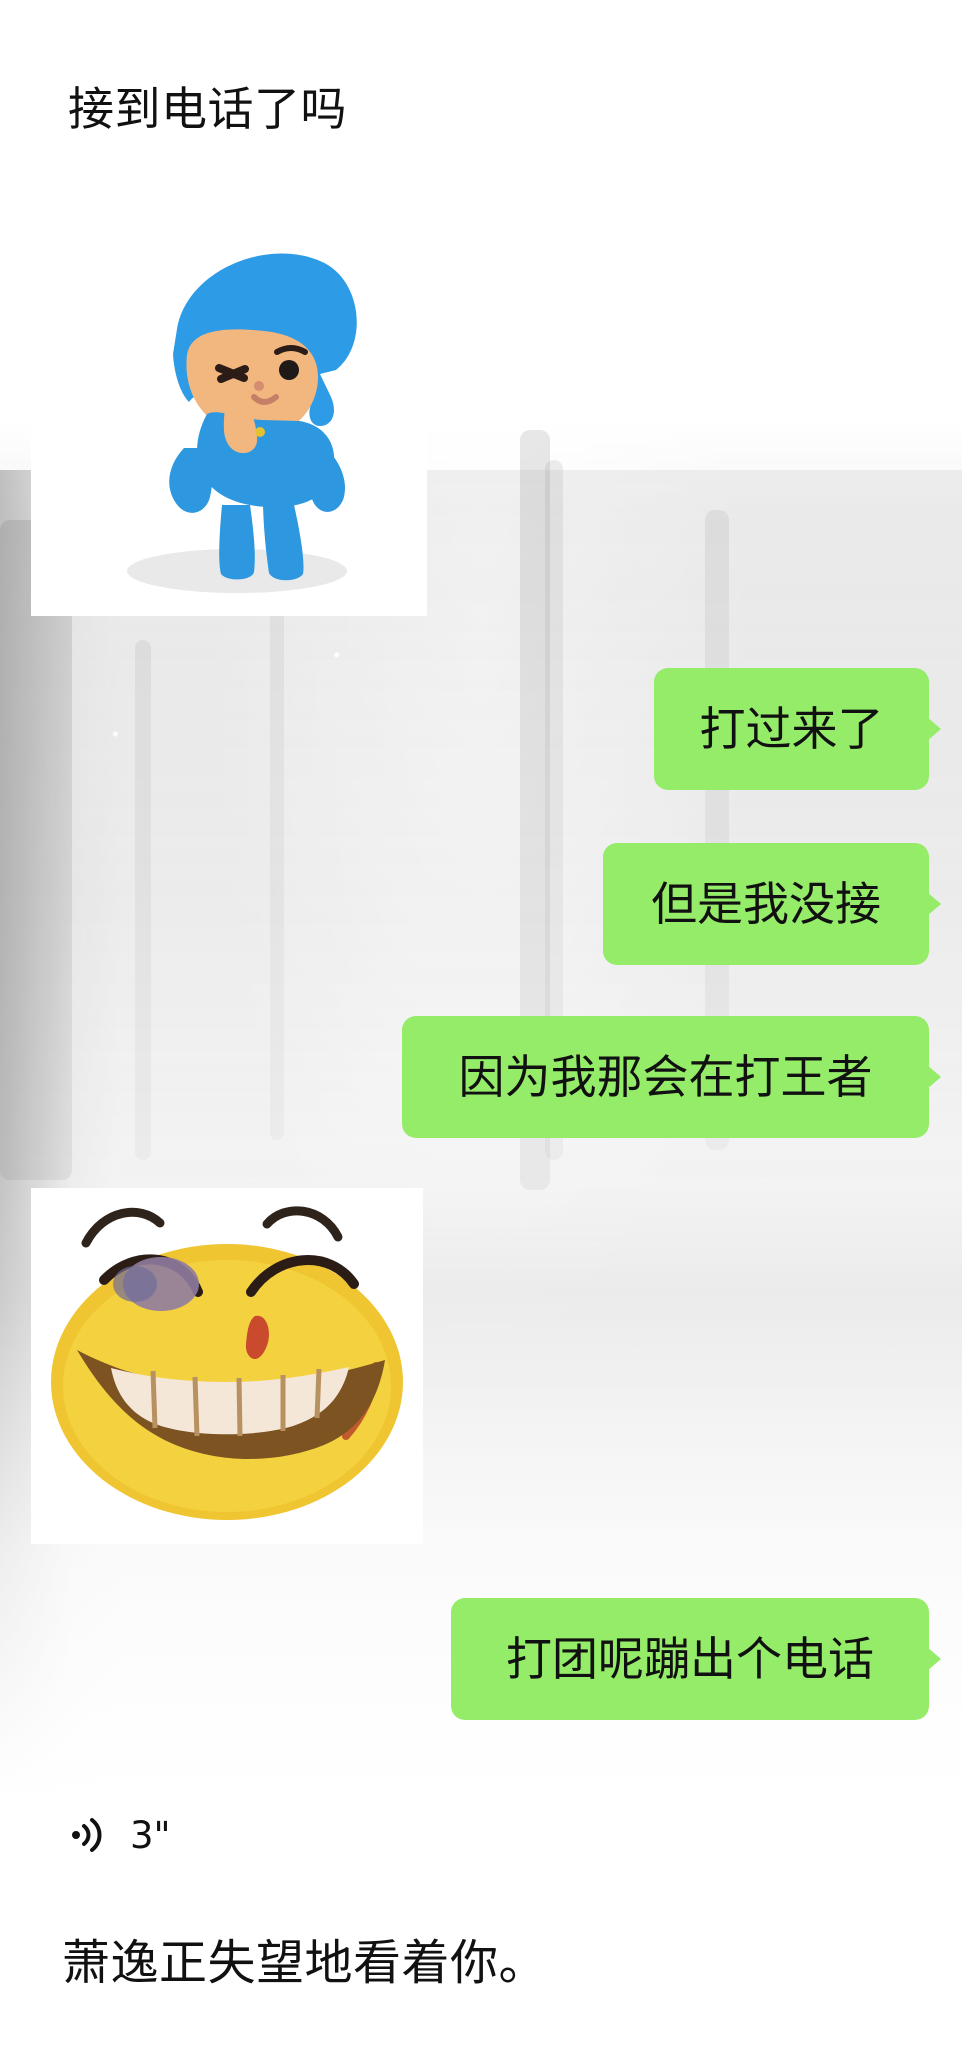  I want to click on outgoing-text-message: 但是我没接, so click(766, 904).